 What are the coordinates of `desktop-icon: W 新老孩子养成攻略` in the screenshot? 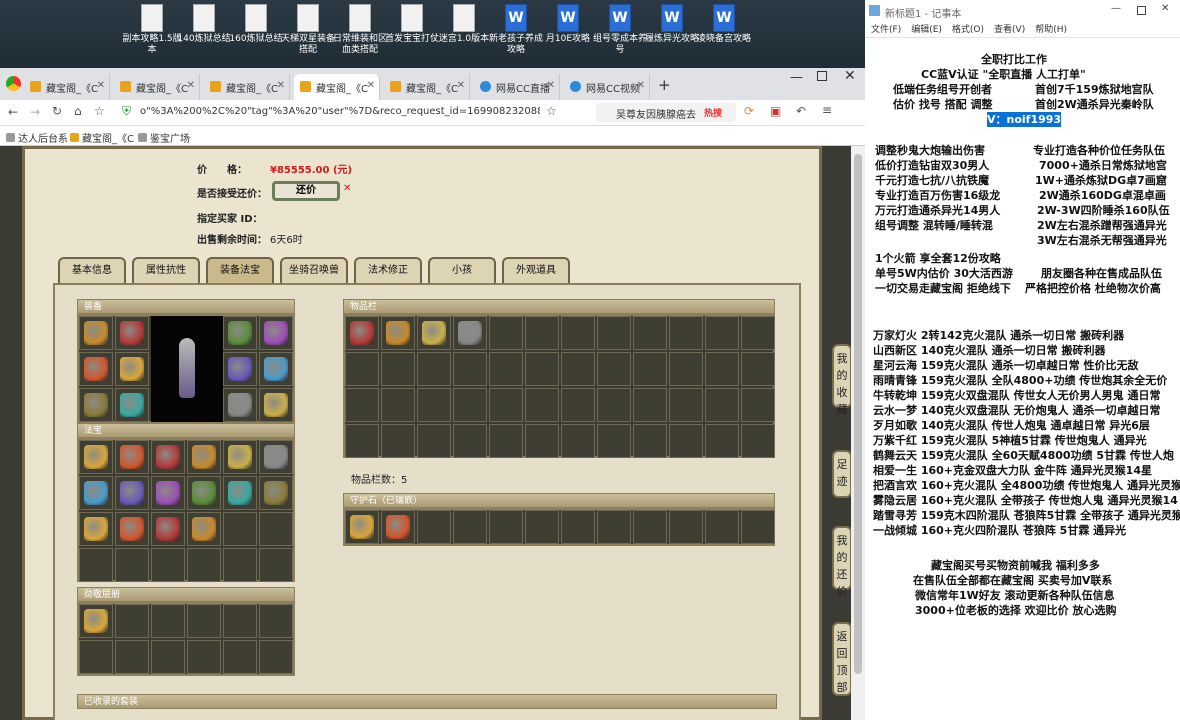 It's located at (516, 30).